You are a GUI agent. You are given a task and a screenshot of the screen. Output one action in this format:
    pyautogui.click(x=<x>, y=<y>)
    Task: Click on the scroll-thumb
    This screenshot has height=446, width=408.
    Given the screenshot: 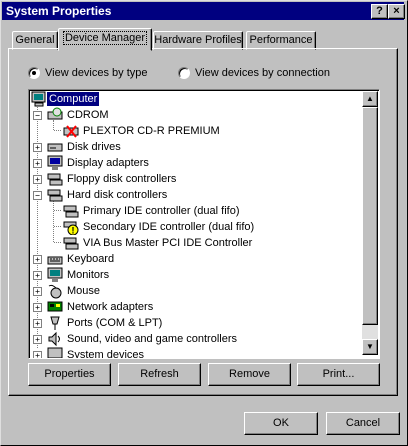 What is the action you would take?
    pyautogui.click(x=370, y=216)
    